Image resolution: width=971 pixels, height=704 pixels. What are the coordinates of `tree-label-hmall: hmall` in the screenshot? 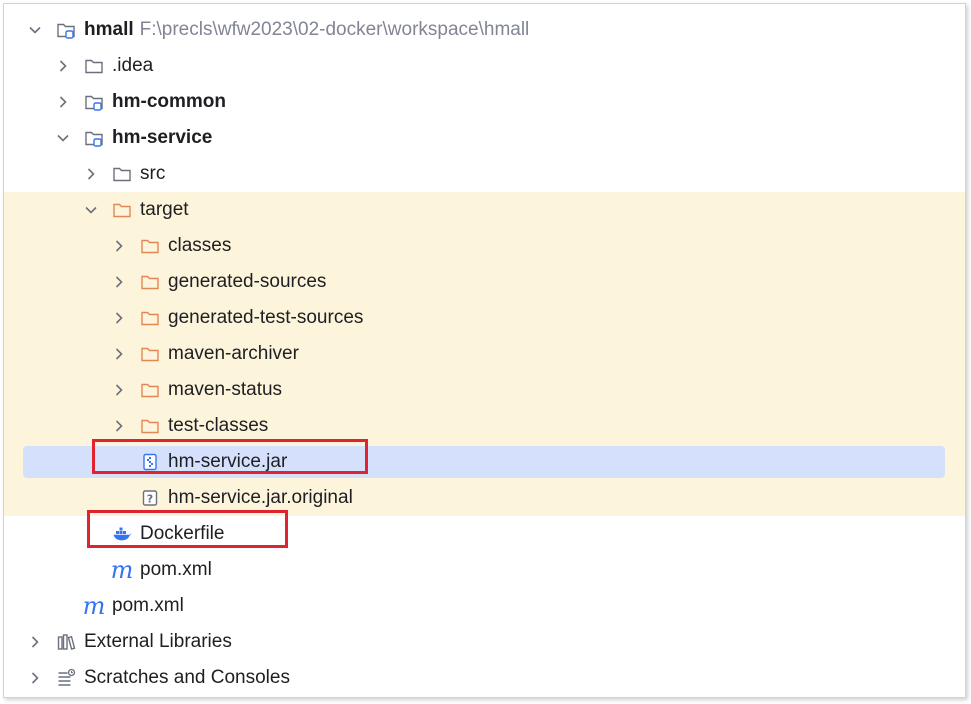 It's located at (109, 29).